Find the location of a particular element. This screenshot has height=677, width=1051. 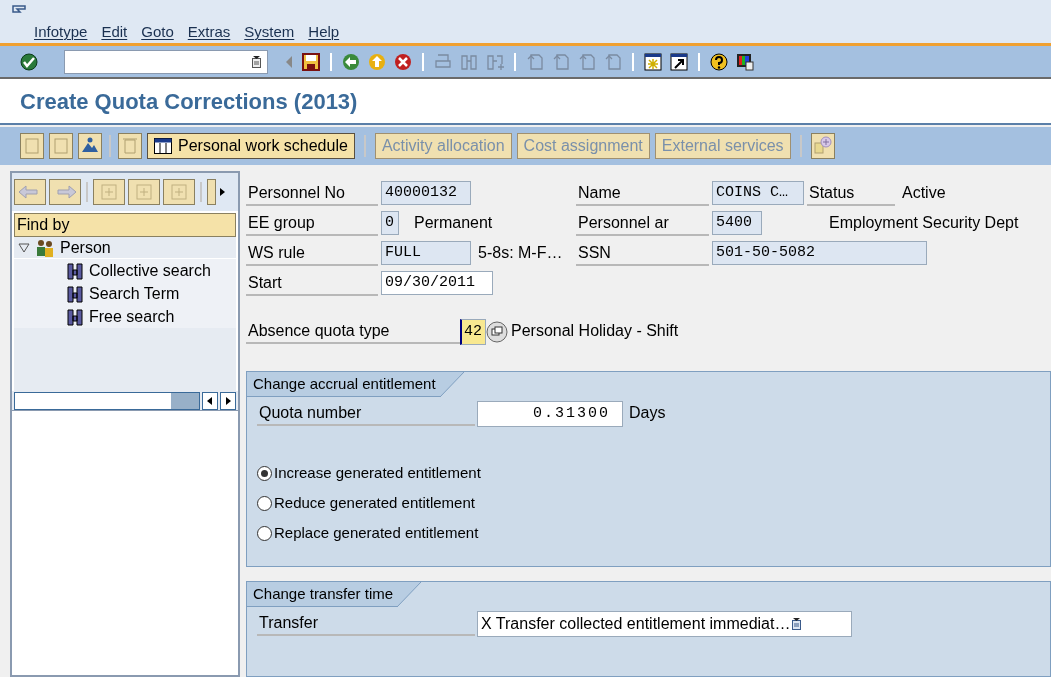

field-label: Name is located at coordinates (642, 193).